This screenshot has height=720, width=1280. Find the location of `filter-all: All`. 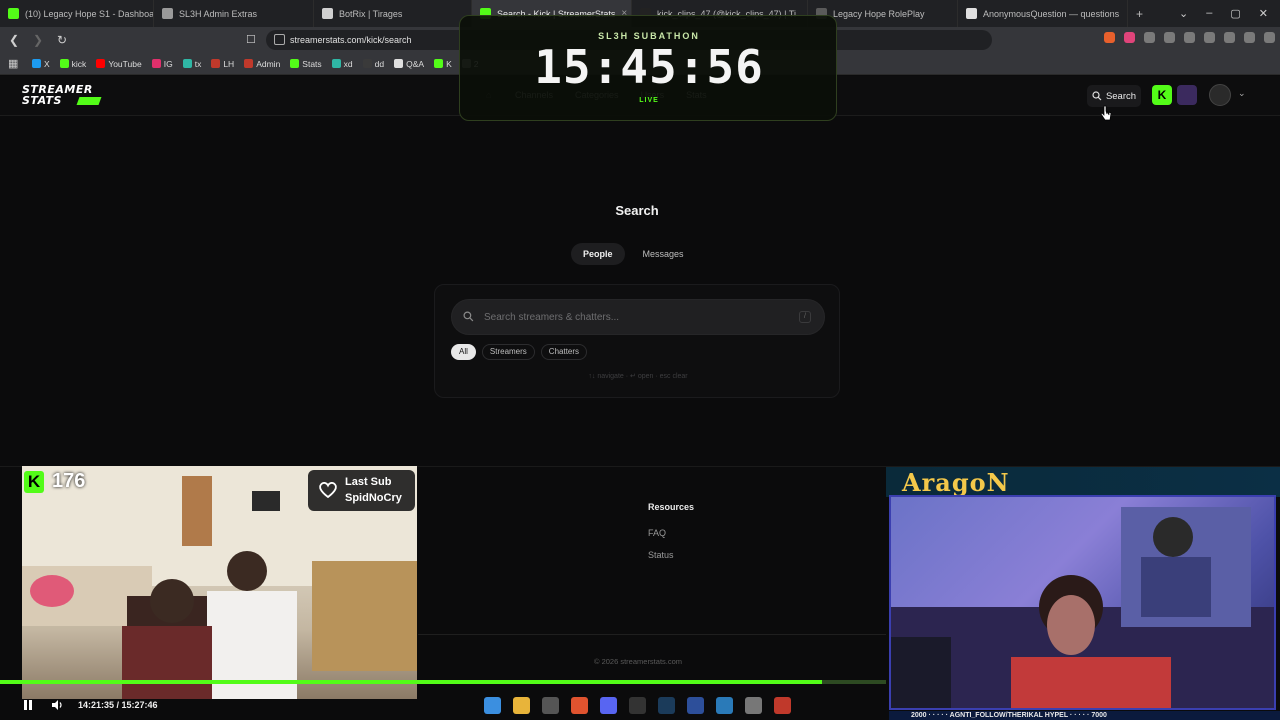

filter-all: All is located at coordinates (463, 352).